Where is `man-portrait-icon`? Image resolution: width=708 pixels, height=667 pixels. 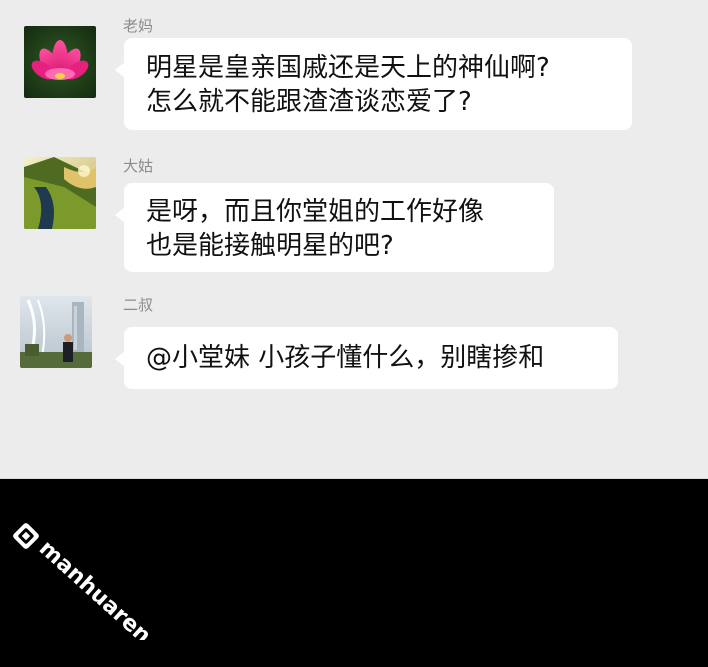
man-portrait-icon is located at coordinates (56, 332).